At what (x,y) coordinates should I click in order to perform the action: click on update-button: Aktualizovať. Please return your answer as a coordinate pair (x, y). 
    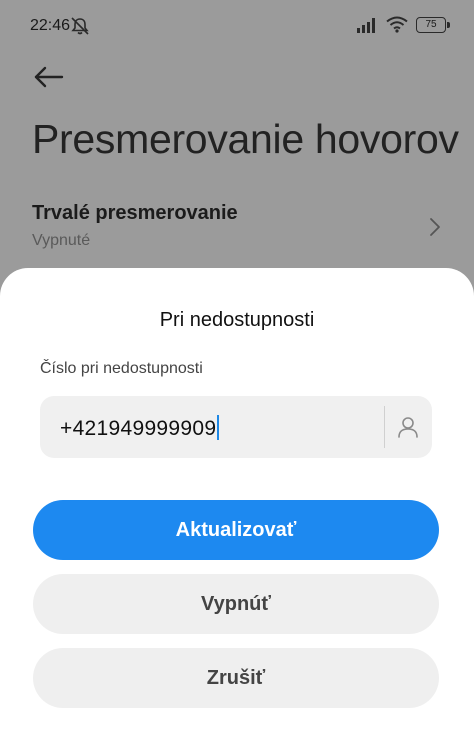
    Looking at the image, I should click on (236, 530).